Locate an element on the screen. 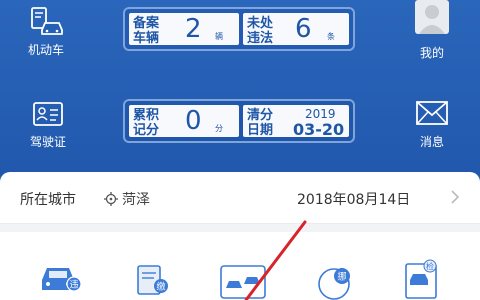 This screenshot has width=480, height=300. motor-vehicle-label: 机动车 is located at coordinates (45, 50).